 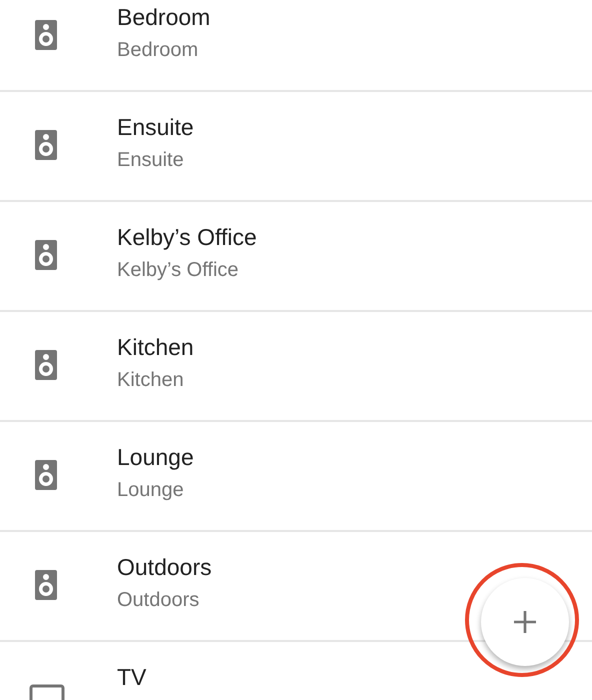 I want to click on plus-icon, so click(x=525, y=622).